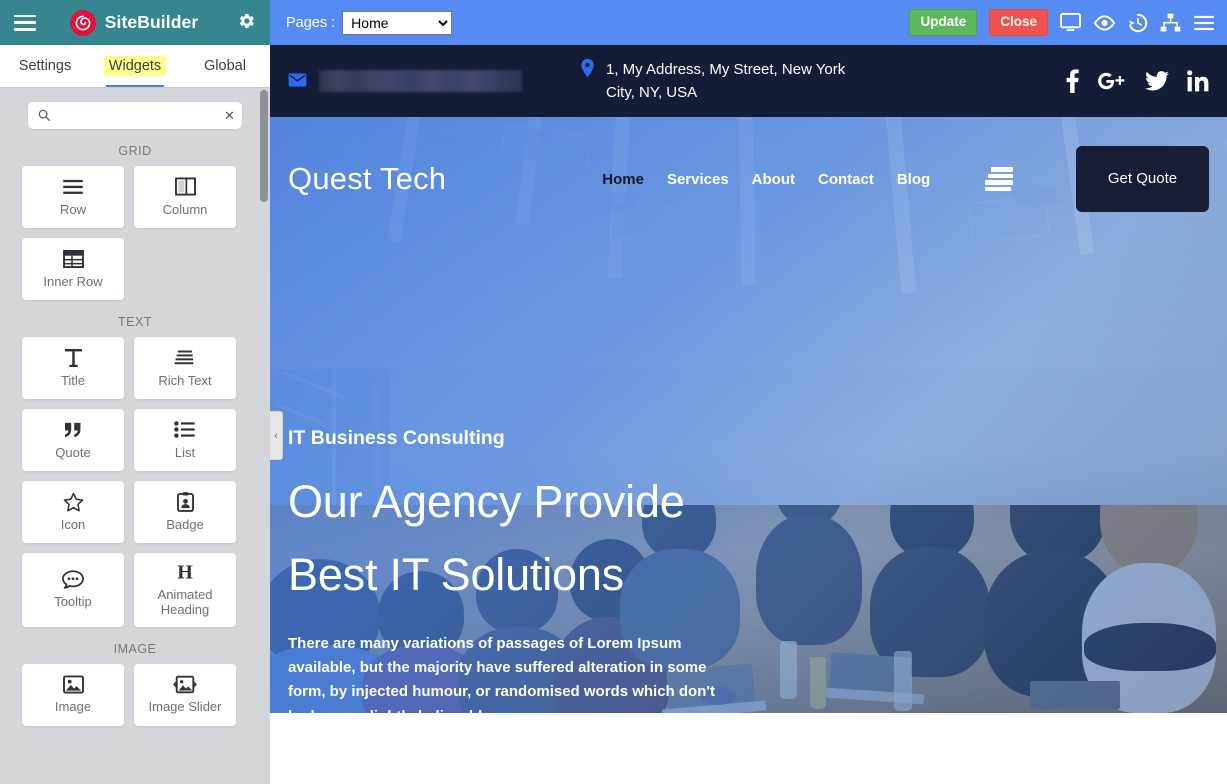  Describe the element at coordinates (1157, 81) in the screenshot. I see `twitter-icon` at that location.